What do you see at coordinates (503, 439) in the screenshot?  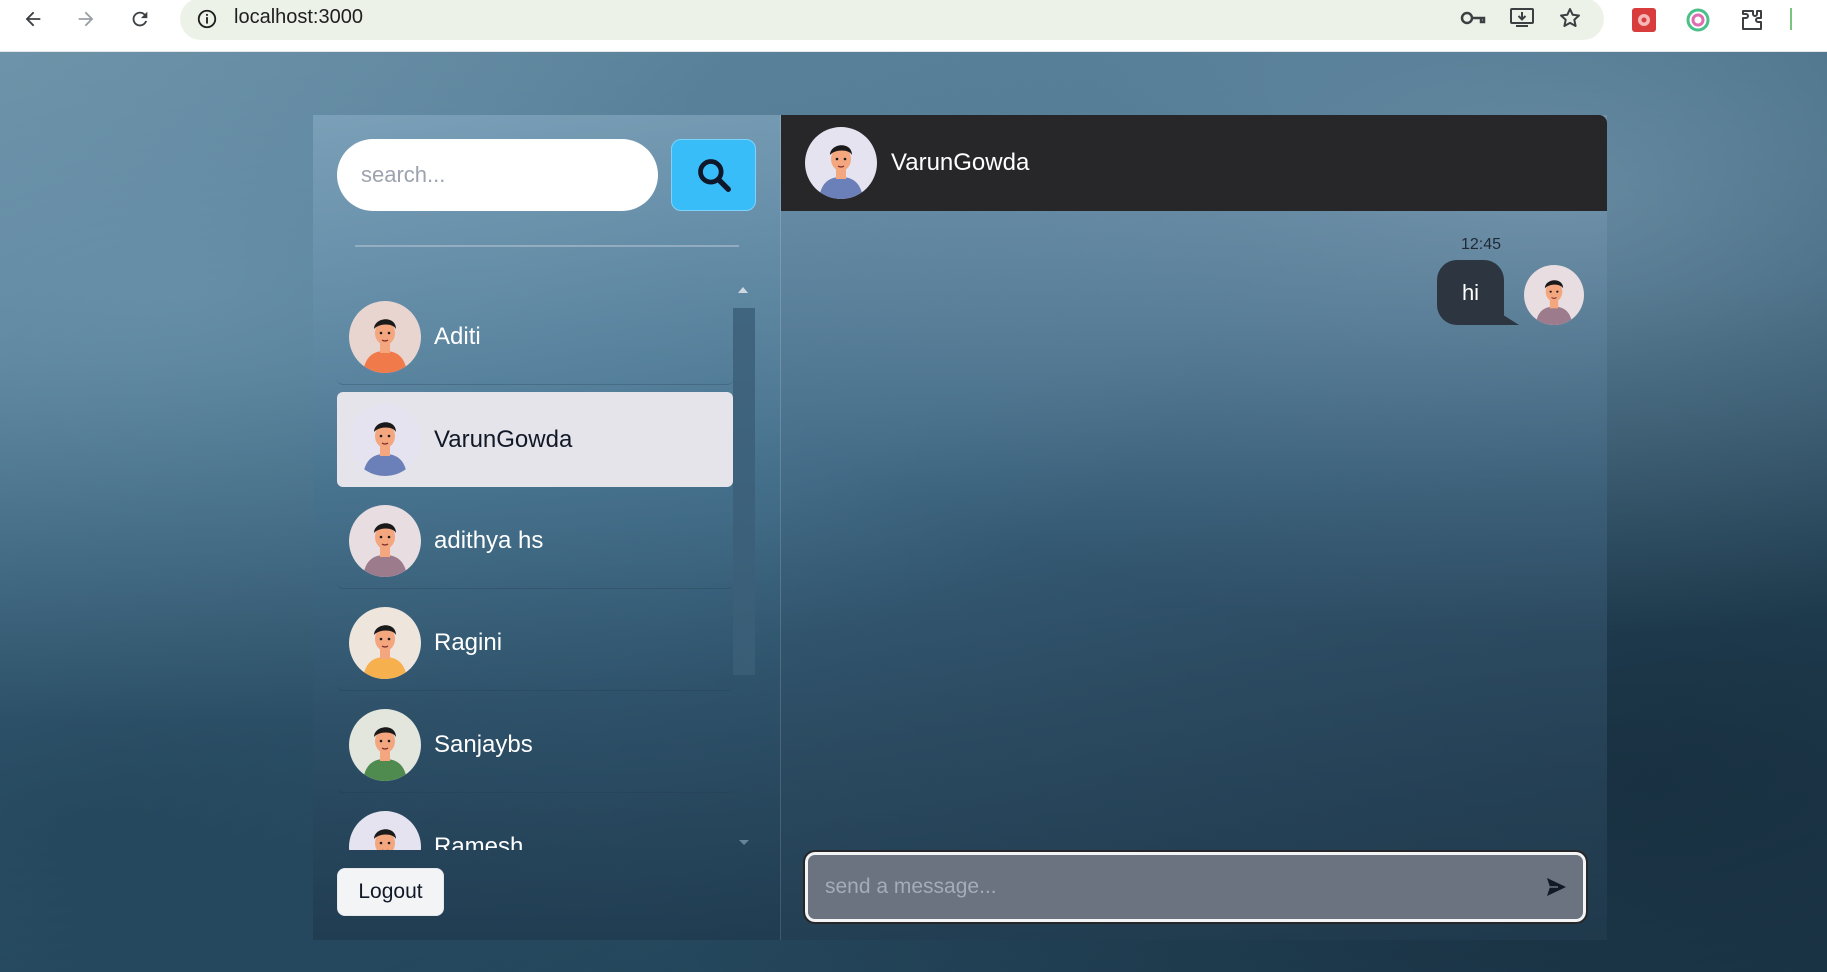 I see `contact-name: VarunGowda` at bounding box center [503, 439].